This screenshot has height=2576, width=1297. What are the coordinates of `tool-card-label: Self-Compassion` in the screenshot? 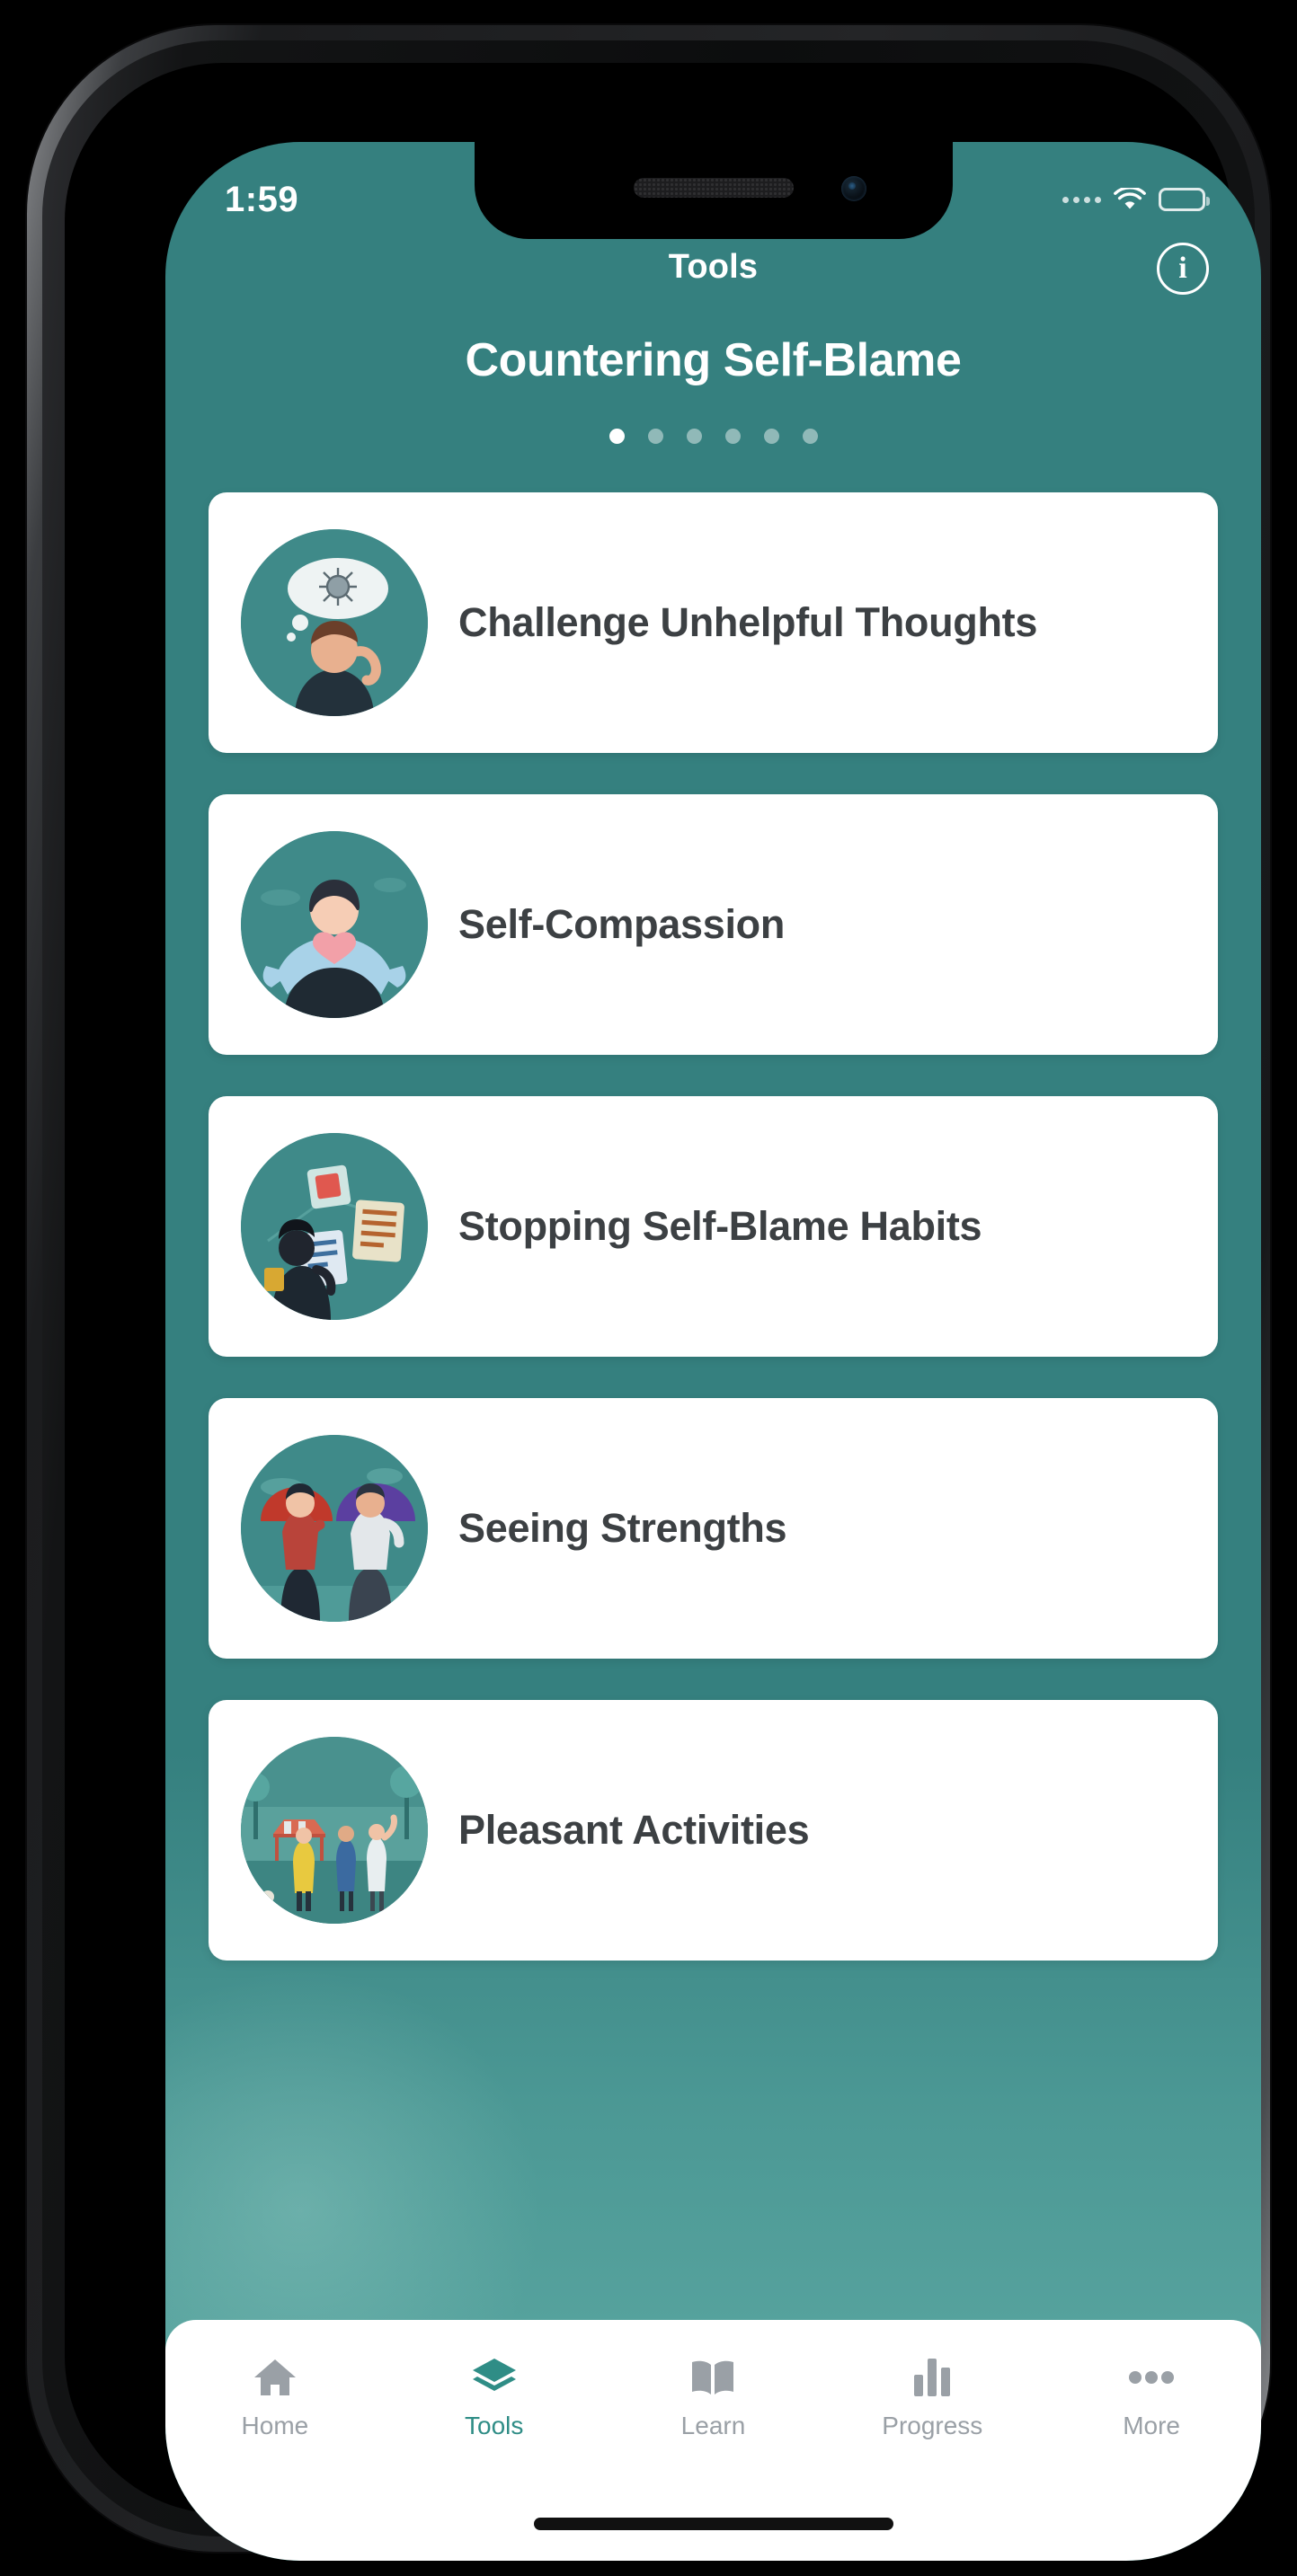 It's located at (622, 923).